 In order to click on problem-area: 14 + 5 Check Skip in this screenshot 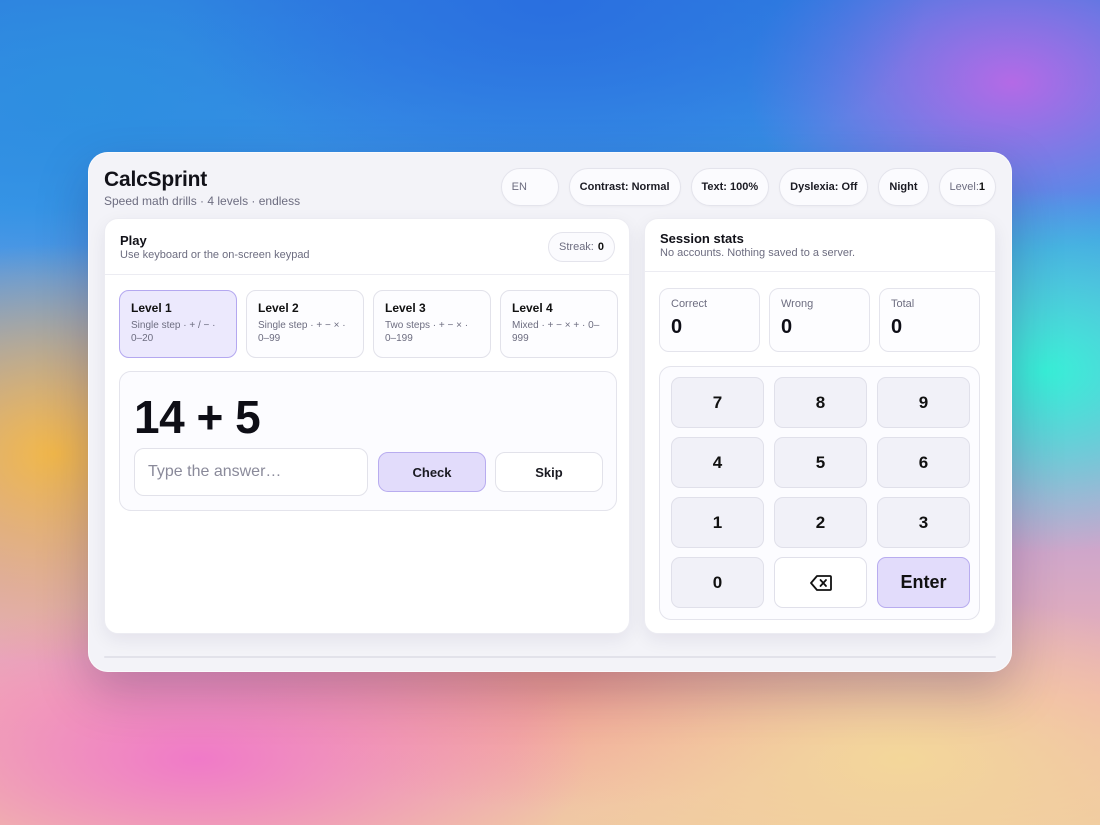, I will do `click(368, 441)`.